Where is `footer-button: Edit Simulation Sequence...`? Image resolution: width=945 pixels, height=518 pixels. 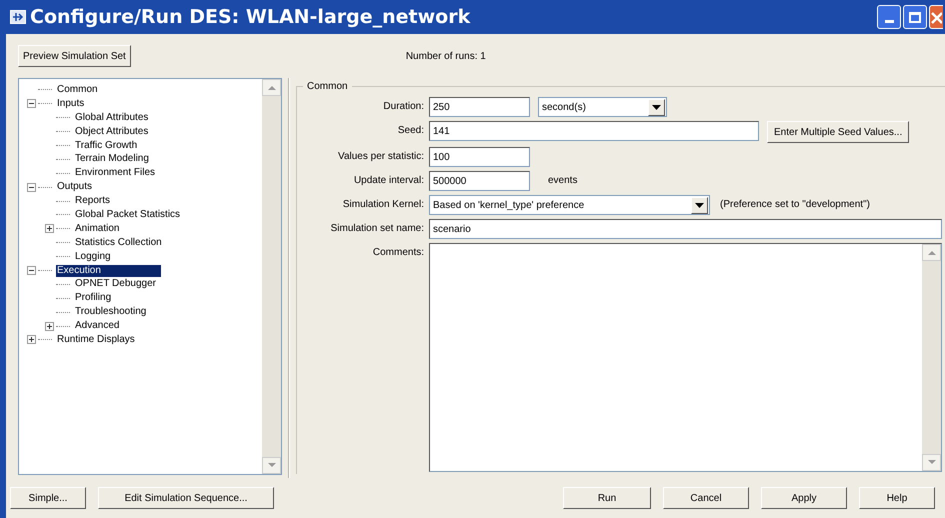
footer-button: Edit Simulation Sequence... is located at coordinates (186, 498).